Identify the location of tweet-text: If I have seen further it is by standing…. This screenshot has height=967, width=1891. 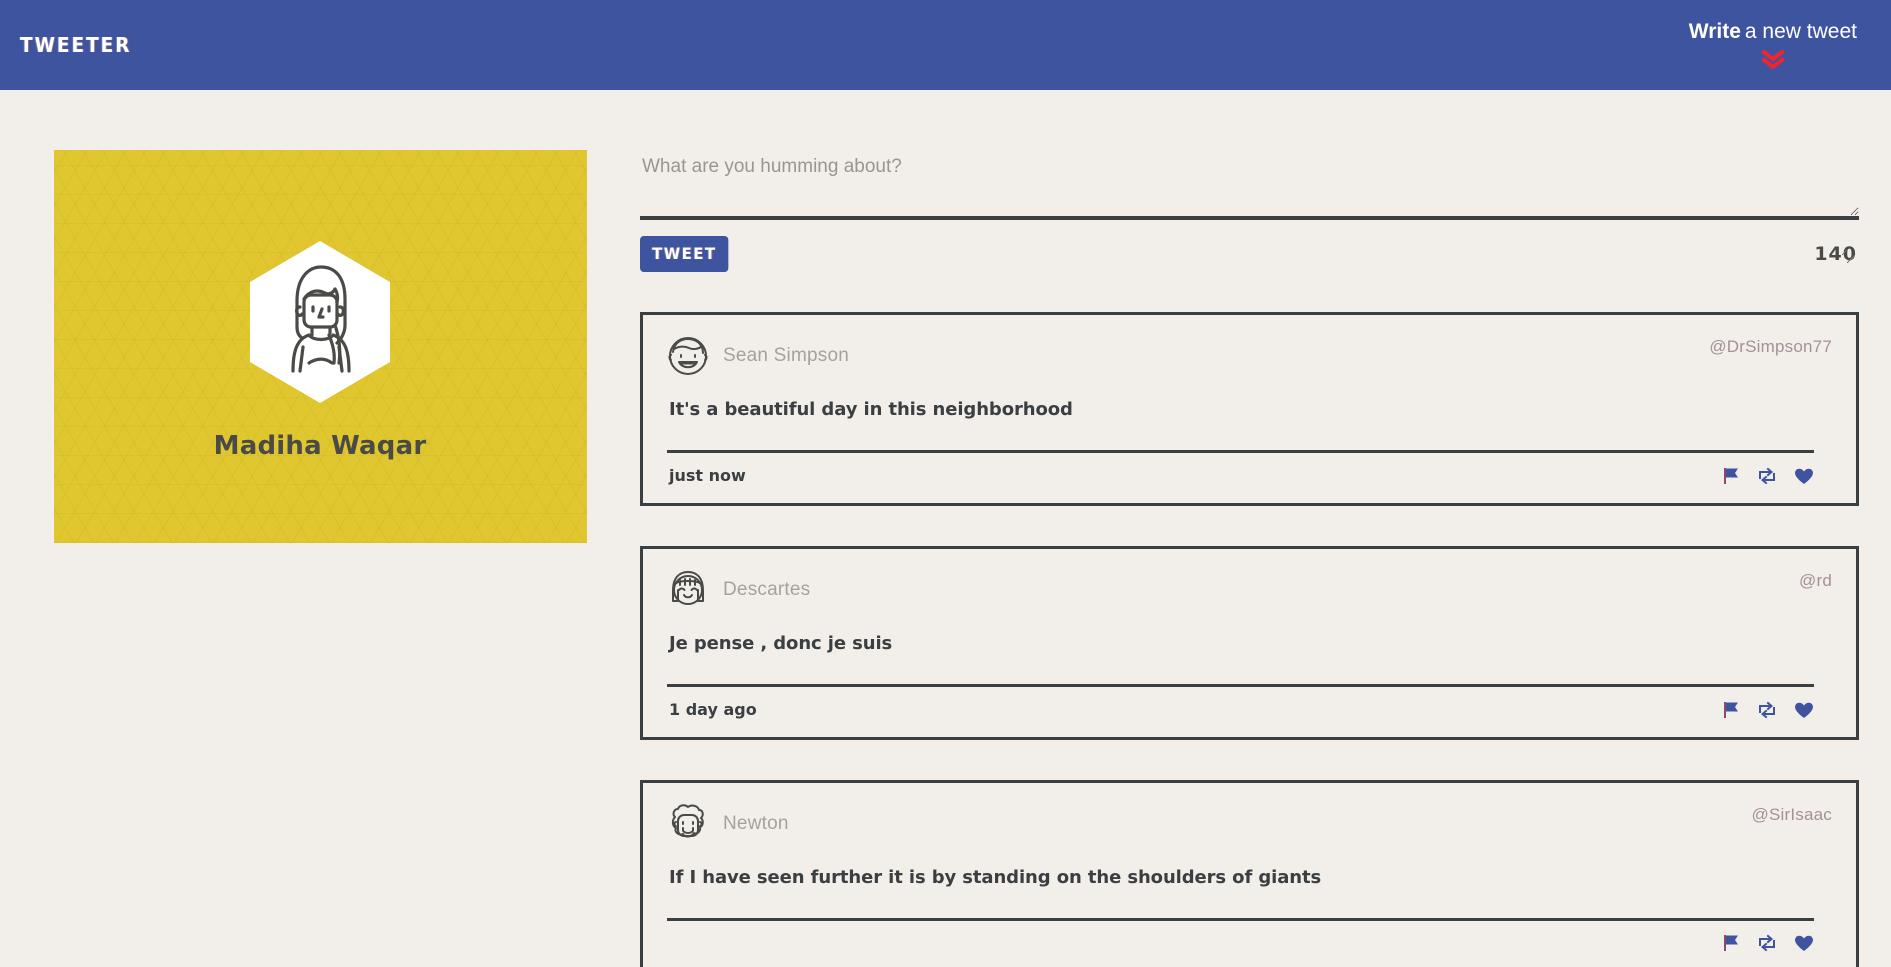
(995, 877).